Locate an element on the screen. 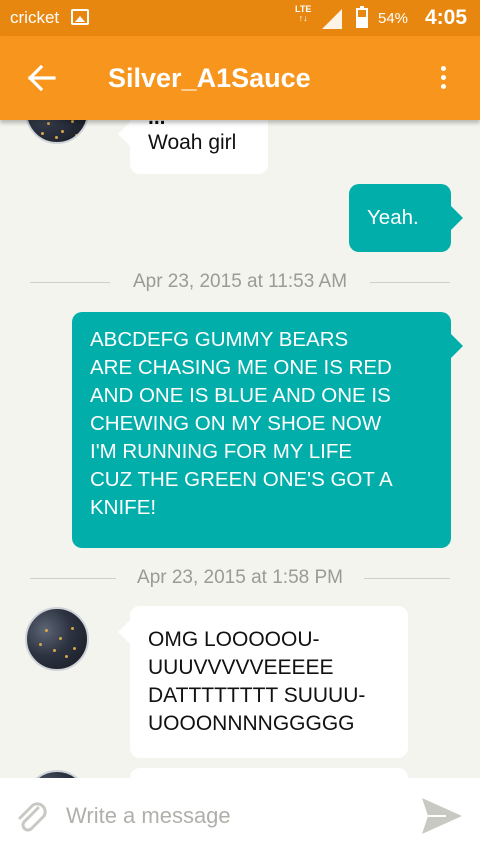 This screenshot has width=480, height=854. signal-icon is located at coordinates (332, 19).